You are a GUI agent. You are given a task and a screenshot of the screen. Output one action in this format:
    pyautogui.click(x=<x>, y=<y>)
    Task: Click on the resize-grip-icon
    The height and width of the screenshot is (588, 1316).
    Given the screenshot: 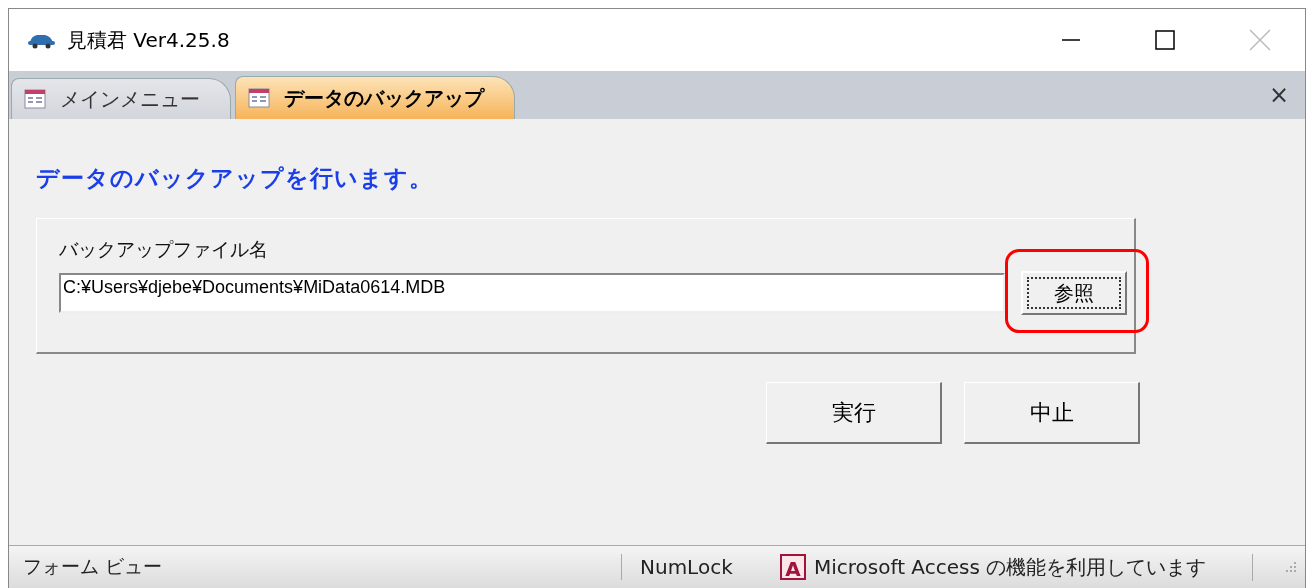 What is the action you would take?
    pyautogui.click(x=1291, y=567)
    